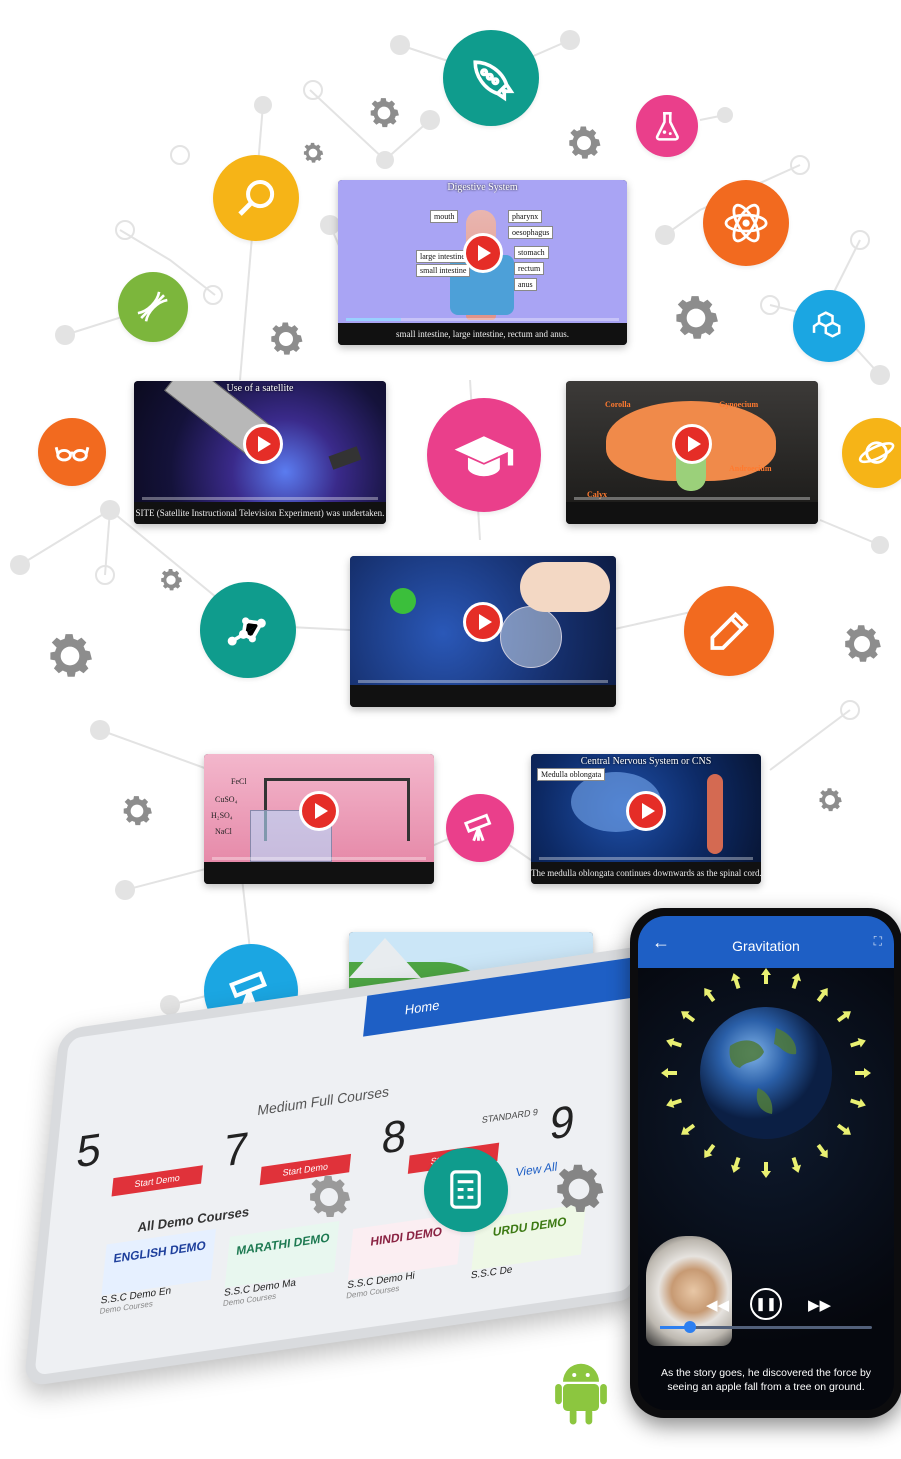  Describe the element at coordinates (581, 1393) in the screenshot. I see `android-icon` at that location.